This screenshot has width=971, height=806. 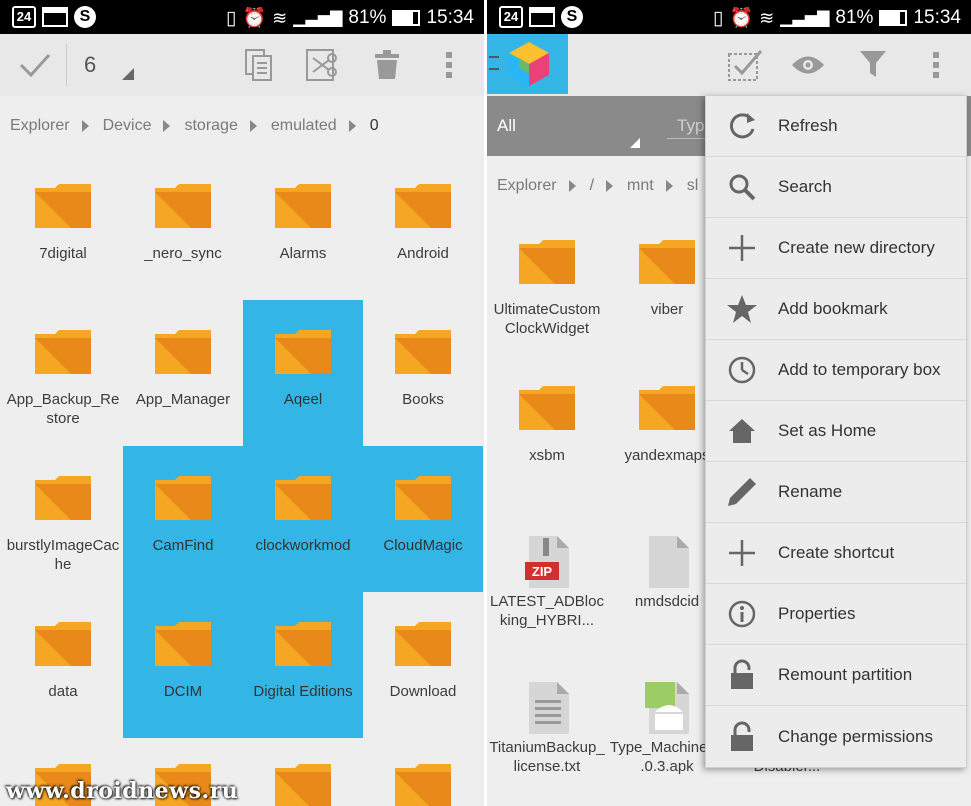 I want to click on folder-item-7digital: 7digital, so click(x=63, y=227).